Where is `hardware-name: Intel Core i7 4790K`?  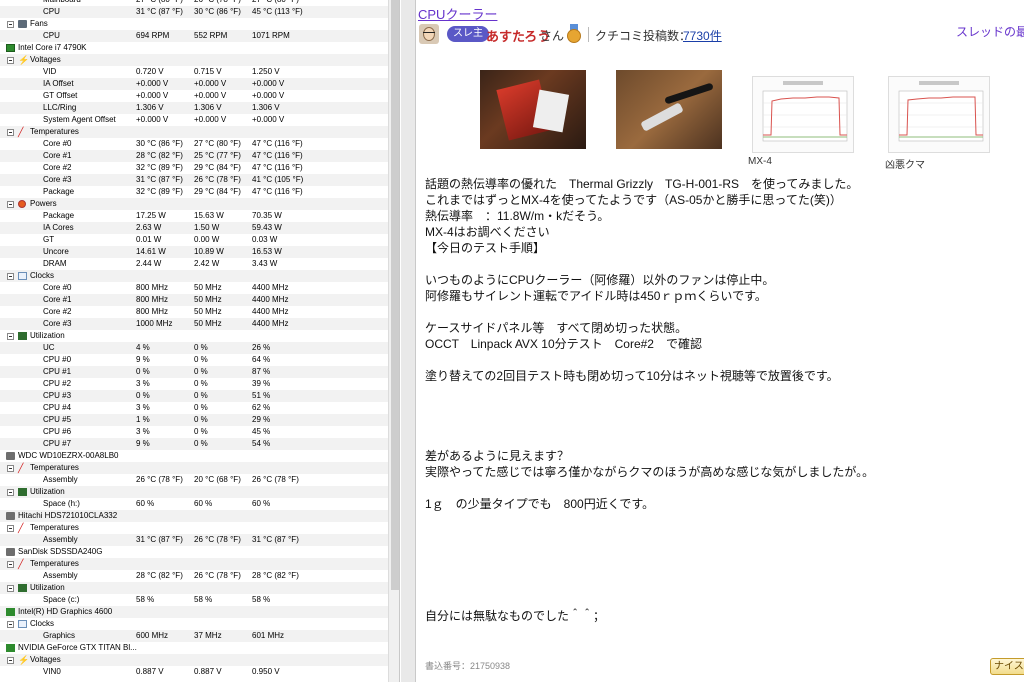 hardware-name: Intel Core i7 4790K is located at coordinates (52, 47).